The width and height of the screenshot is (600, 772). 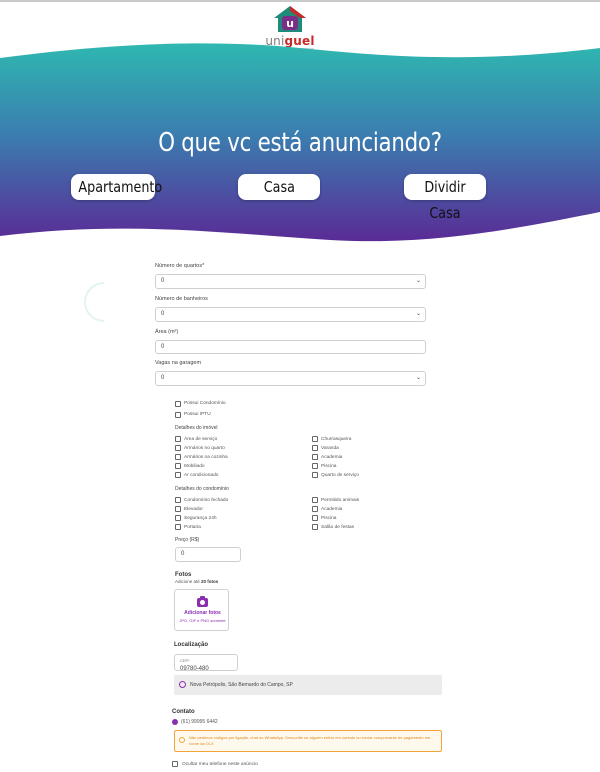 I want to click on condo-detail-label: Salão de festas, so click(x=338, y=527).